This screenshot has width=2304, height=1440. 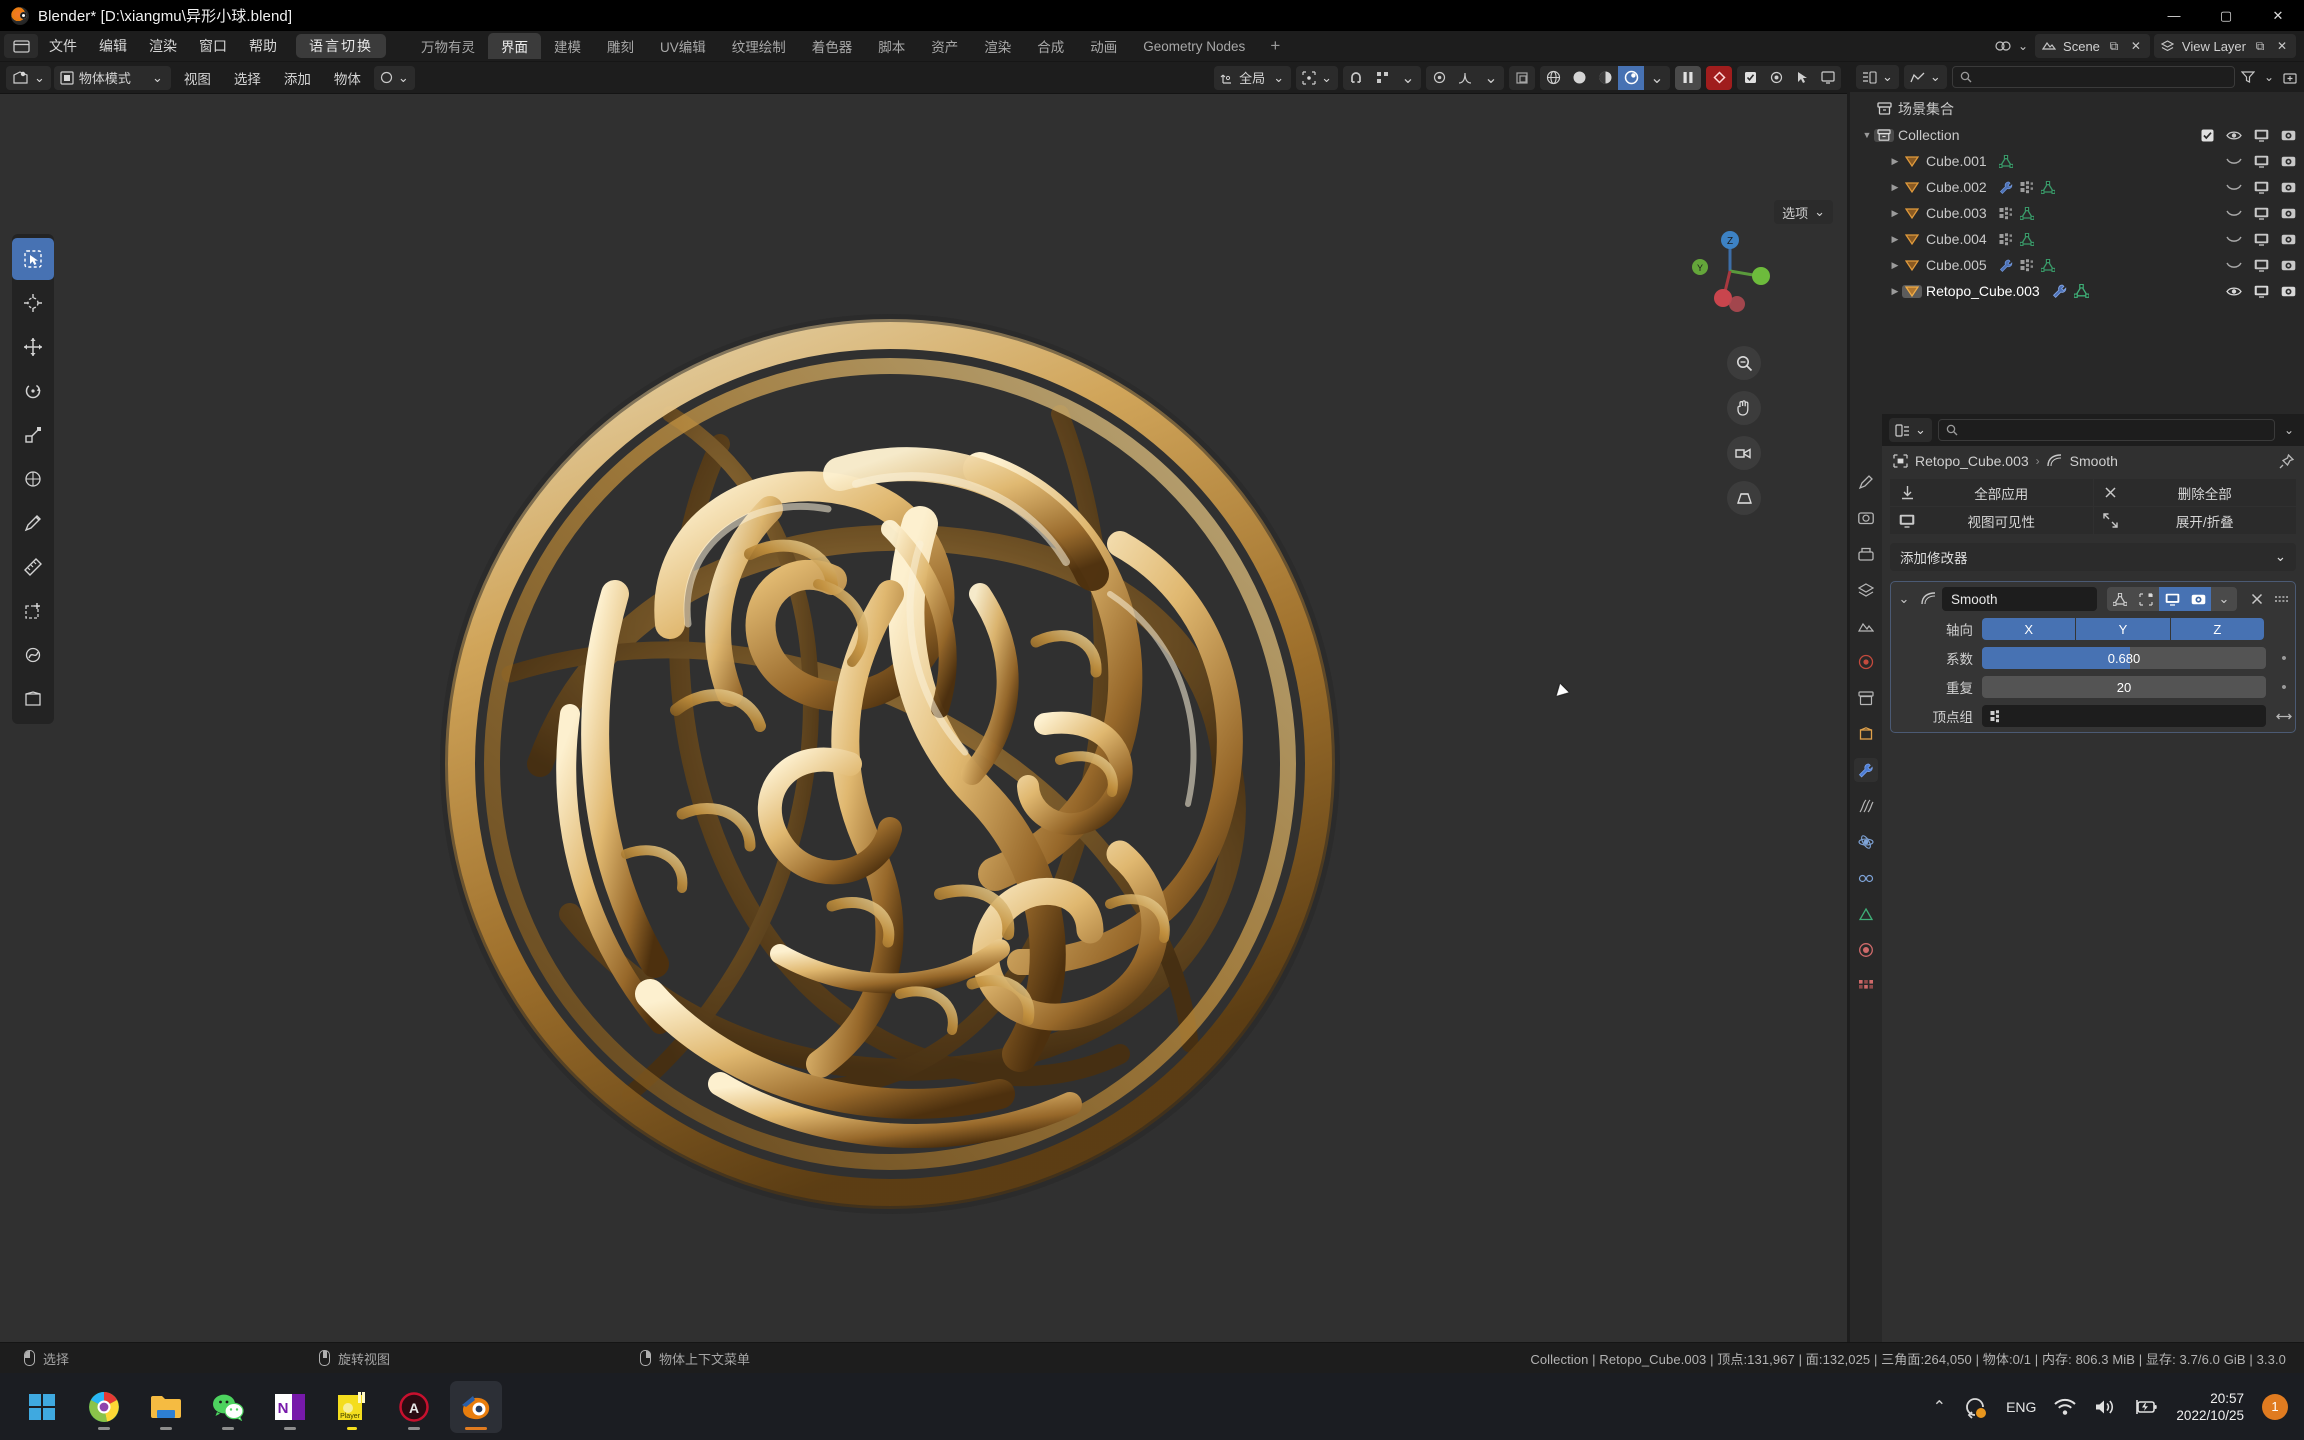 What do you see at coordinates (2260, 46) in the screenshot?
I see `new-view-layer-icon: ⧉` at bounding box center [2260, 46].